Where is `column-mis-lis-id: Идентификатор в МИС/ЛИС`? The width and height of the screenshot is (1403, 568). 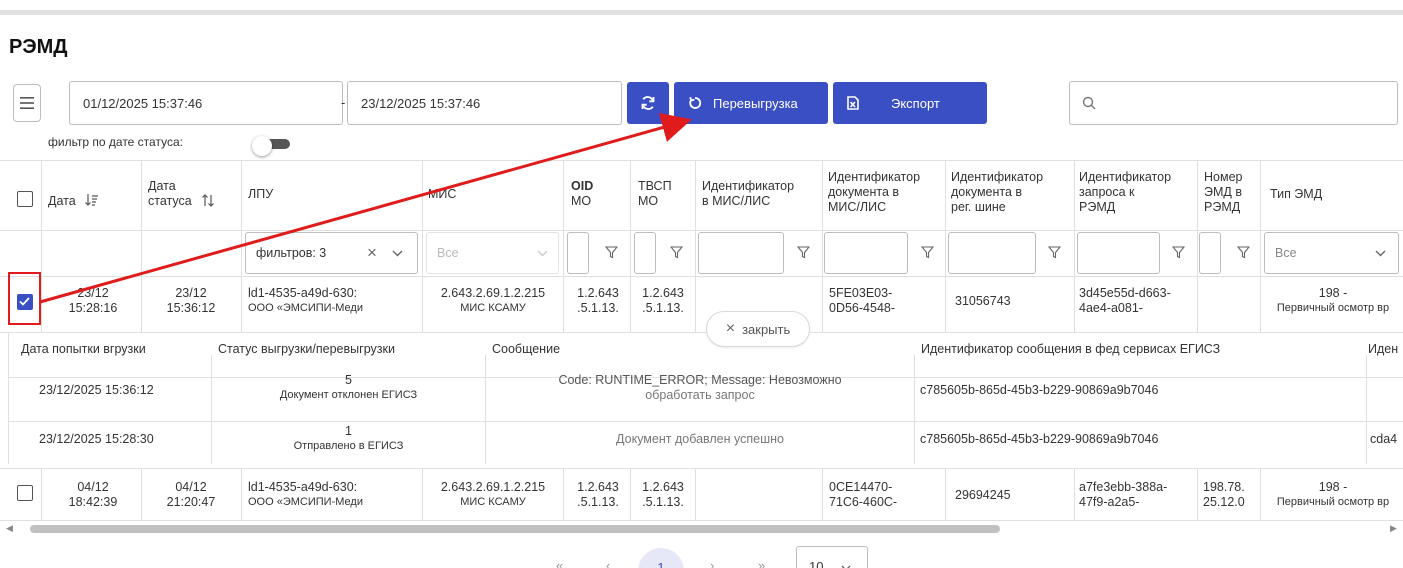
column-mis-lis-id: Идентификатор в МИС/ЛИС is located at coordinates (748, 194).